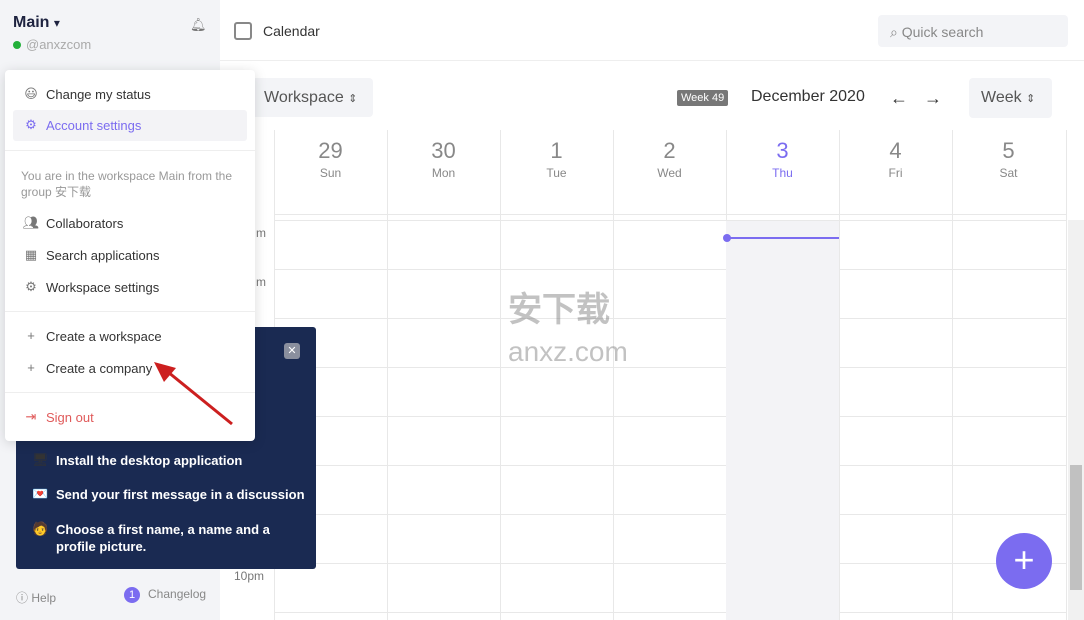 This screenshot has width=1084, height=620. What do you see at coordinates (443, 173) in the screenshot?
I see `day-name: Mon` at bounding box center [443, 173].